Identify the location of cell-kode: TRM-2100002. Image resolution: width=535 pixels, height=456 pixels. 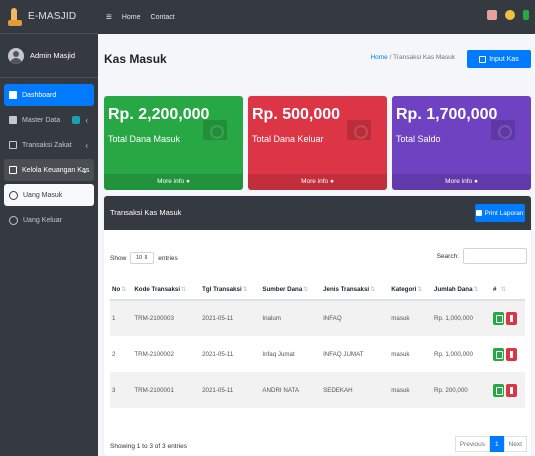
(154, 354).